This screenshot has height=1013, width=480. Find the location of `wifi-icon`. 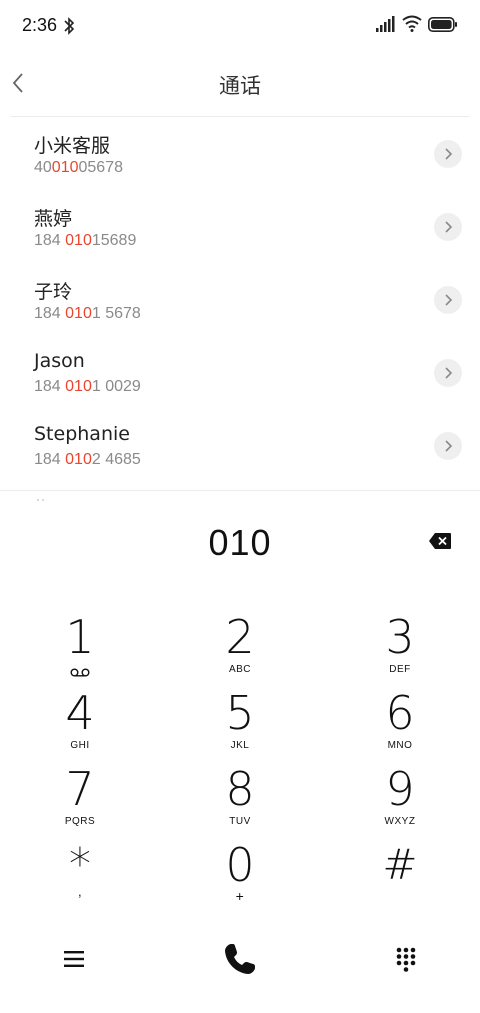

wifi-icon is located at coordinates (412, 23).